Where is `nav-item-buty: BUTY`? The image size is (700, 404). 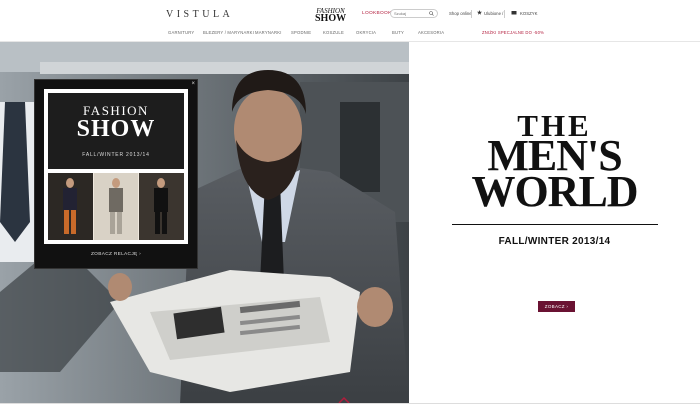
nav-item-buty: BUTY is located at coordinates (398, 32).